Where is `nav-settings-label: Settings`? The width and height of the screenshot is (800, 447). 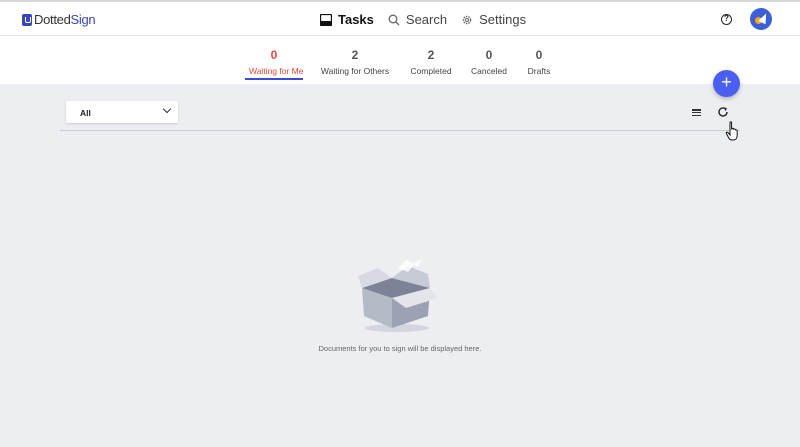 nav-settings-label: Settings is located at coordinates (503, 19).